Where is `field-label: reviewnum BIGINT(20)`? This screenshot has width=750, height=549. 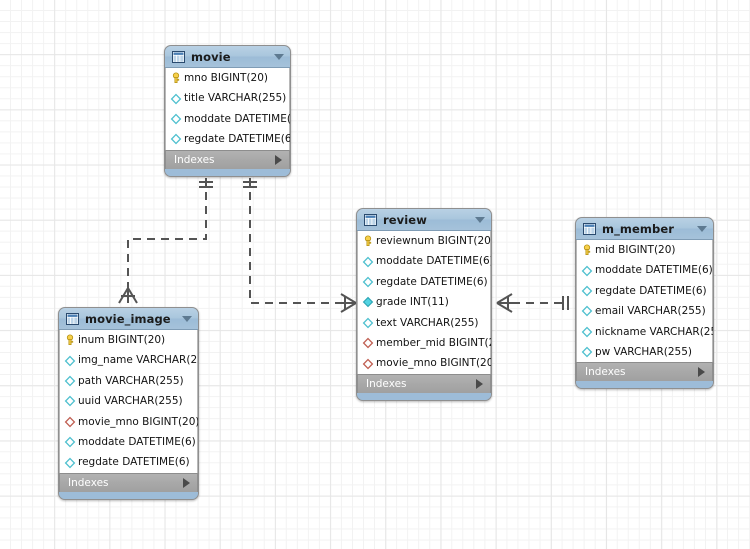
field-label: reviewnum BIGINT(20) is located at coordinates (434, 240).